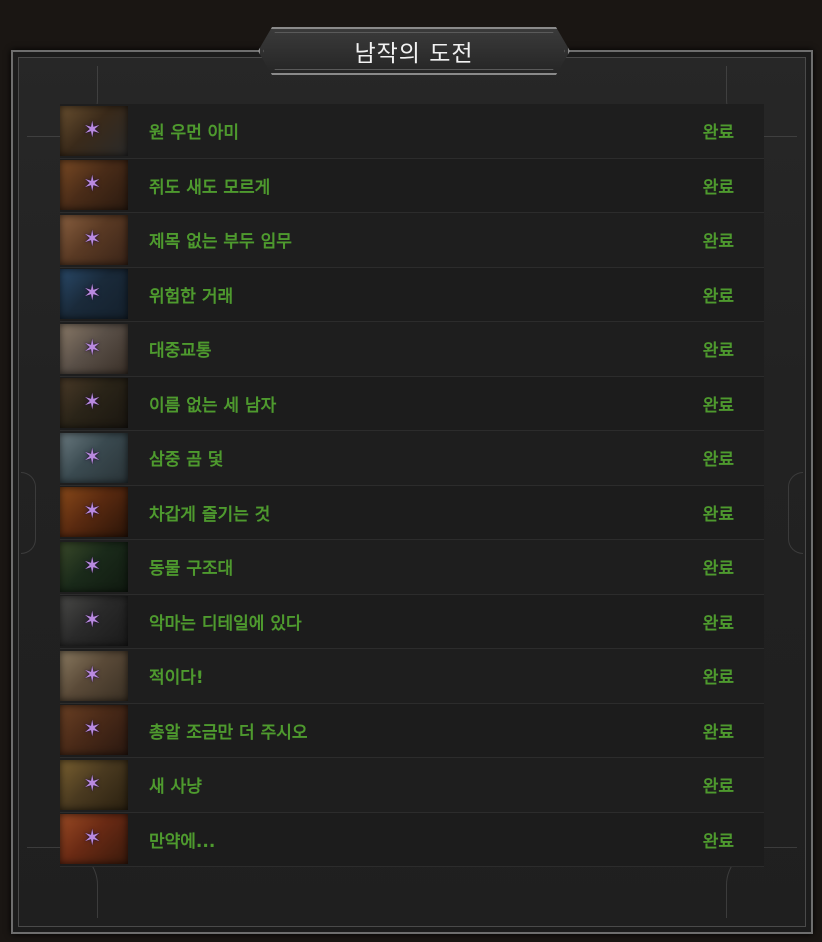 The width and height of the screenshot is (822, 942). I want to click on challenge-row: ✶ 차갑게 즐기는 것 완료, so click(412, 512).